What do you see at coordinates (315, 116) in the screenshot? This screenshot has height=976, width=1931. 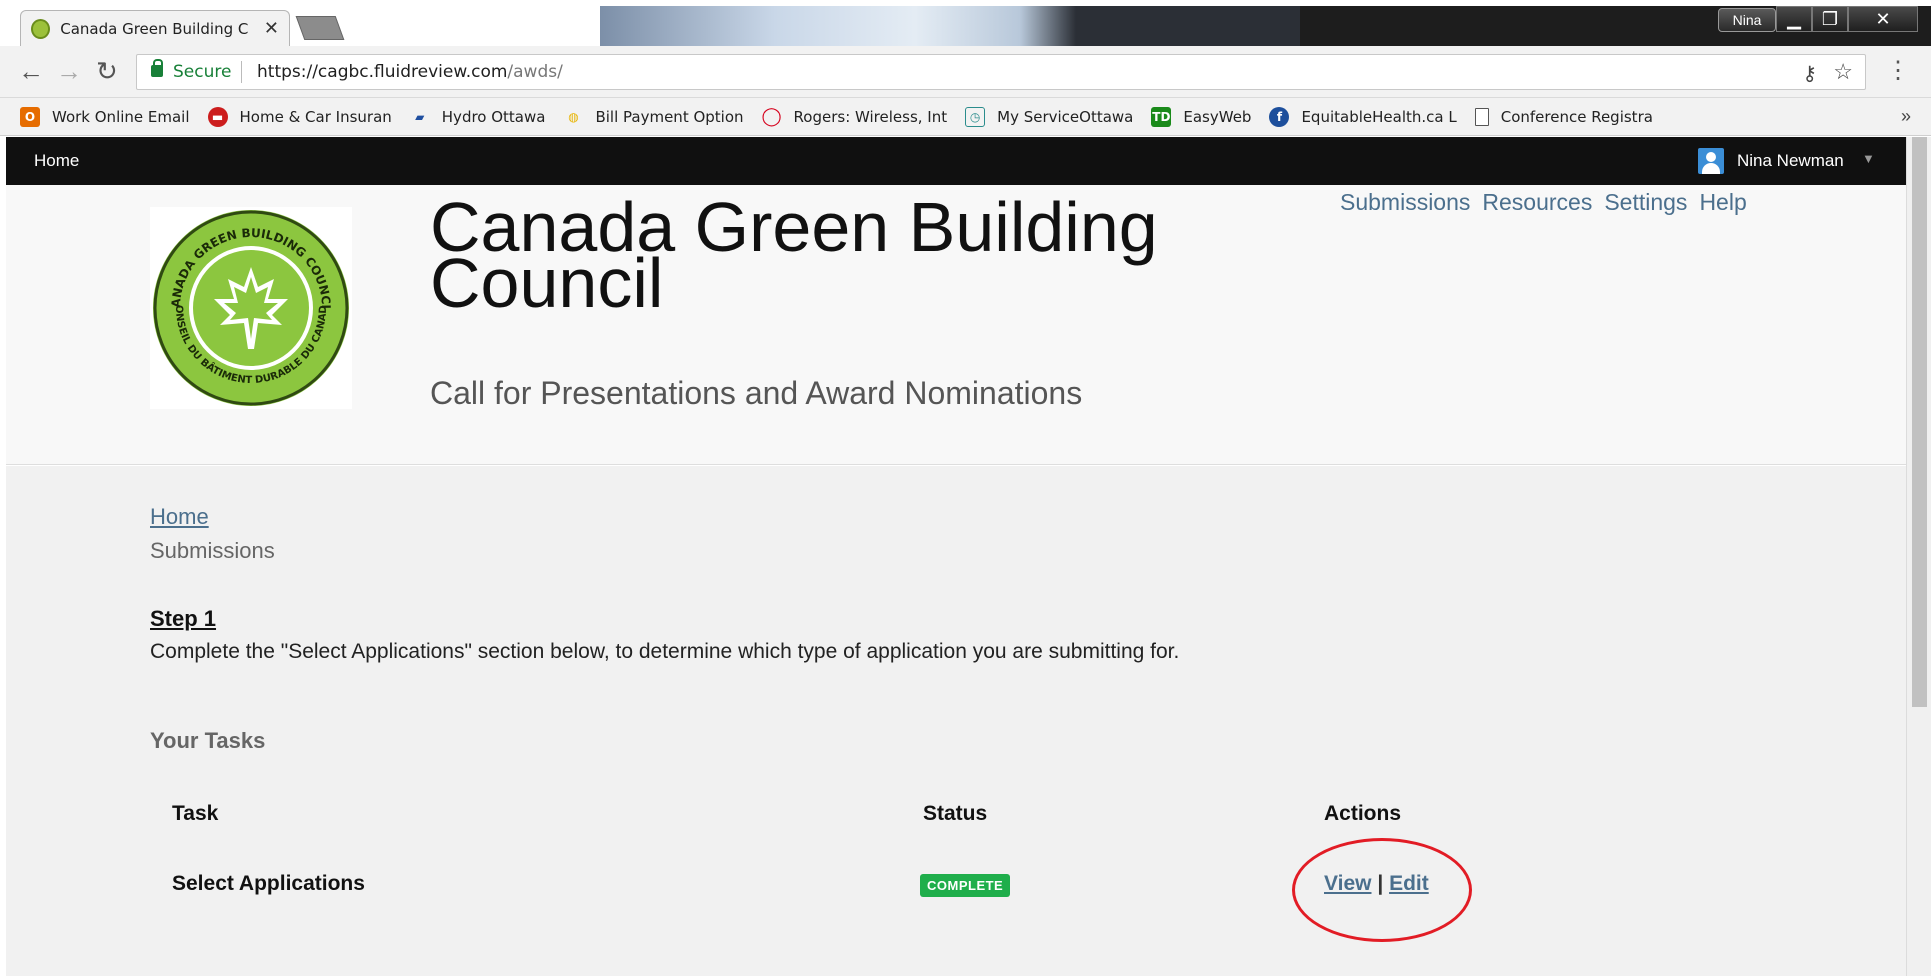 I see `bookmark-label: Home & Car Insuran` at bounding box center [315, 116].